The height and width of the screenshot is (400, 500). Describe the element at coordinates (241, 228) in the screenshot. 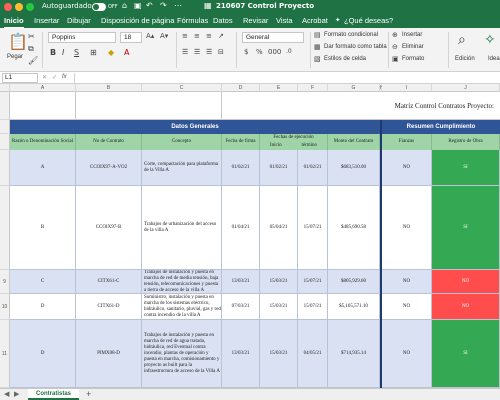

I see `cell-firma: 01/04/21` at that location.